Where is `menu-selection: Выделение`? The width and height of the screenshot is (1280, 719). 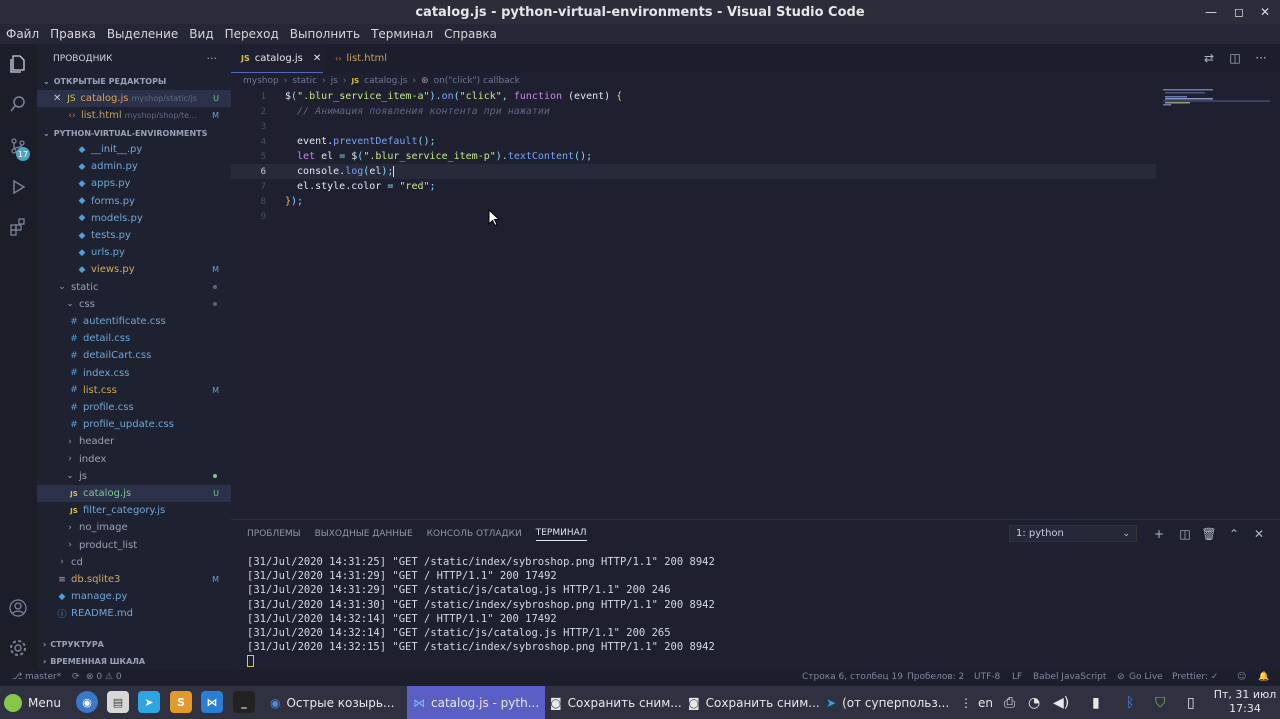 menu-selection: Выделение is located at coordinates (142, 34).